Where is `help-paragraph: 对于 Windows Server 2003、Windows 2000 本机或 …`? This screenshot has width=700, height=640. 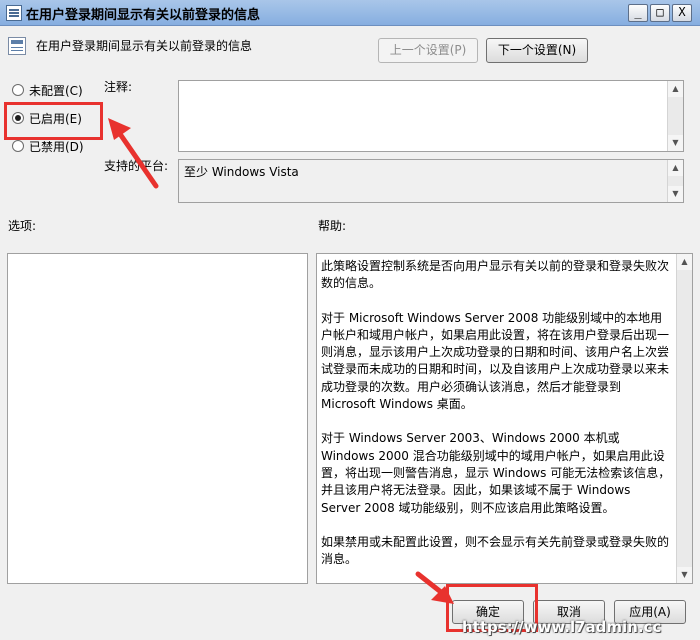 help-paragraph: 对于 Windows Server 2003、Windows 2000 本机或 … is located at coordinates (496, 473).